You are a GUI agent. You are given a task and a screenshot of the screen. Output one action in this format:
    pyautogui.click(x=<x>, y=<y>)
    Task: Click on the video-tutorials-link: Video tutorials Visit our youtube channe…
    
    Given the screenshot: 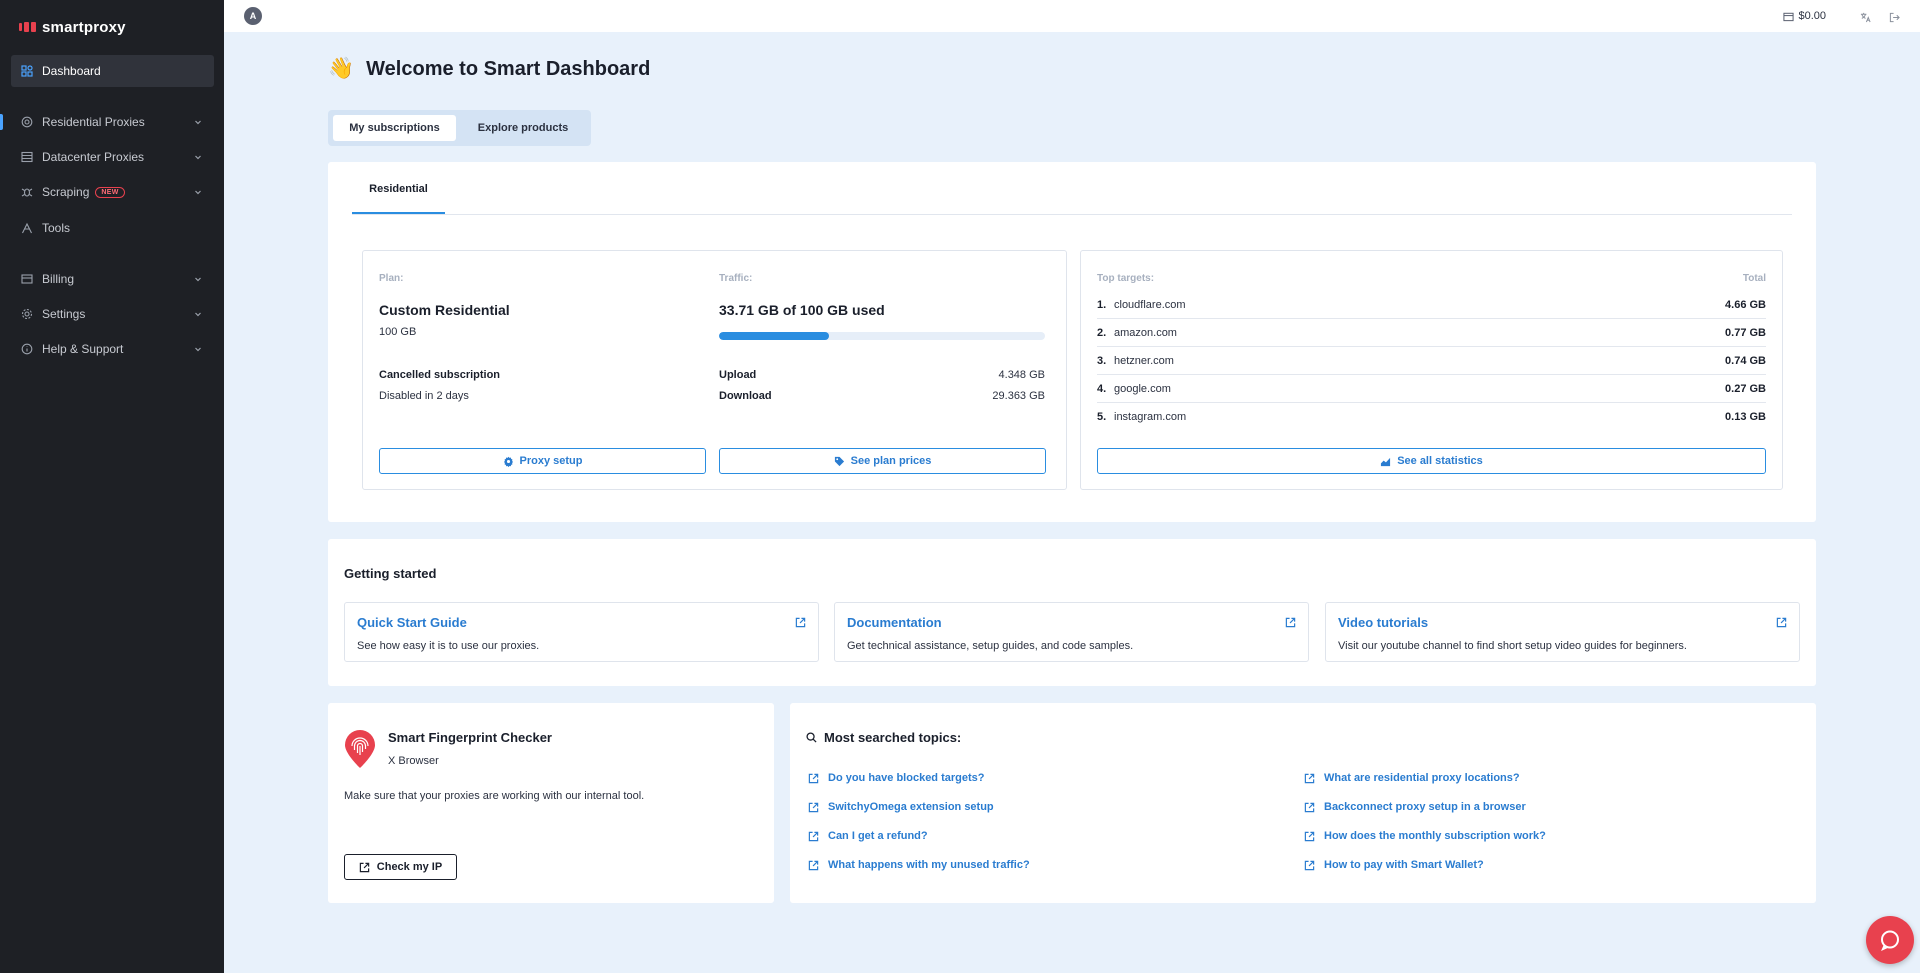 What is the action you would take?
    pyautogui.click(x=1562, y=632)
    